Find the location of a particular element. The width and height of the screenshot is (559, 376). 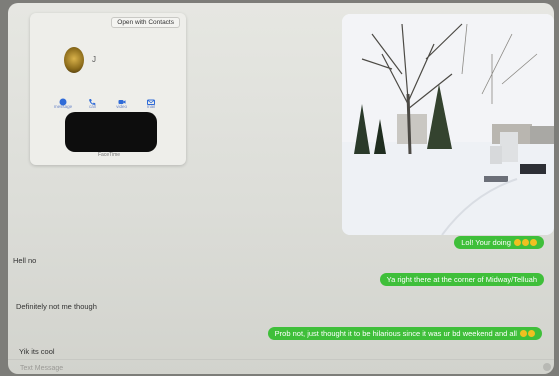

phone-icon is located at coordinates (92, 99).